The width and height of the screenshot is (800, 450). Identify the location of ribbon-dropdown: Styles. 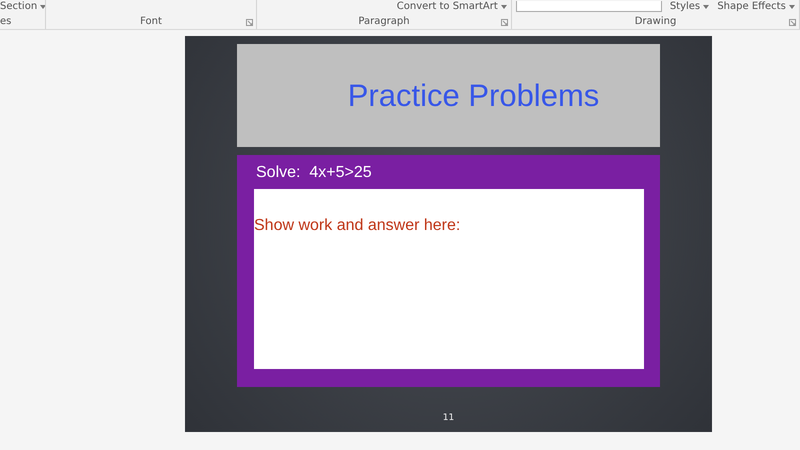
(690, 6).